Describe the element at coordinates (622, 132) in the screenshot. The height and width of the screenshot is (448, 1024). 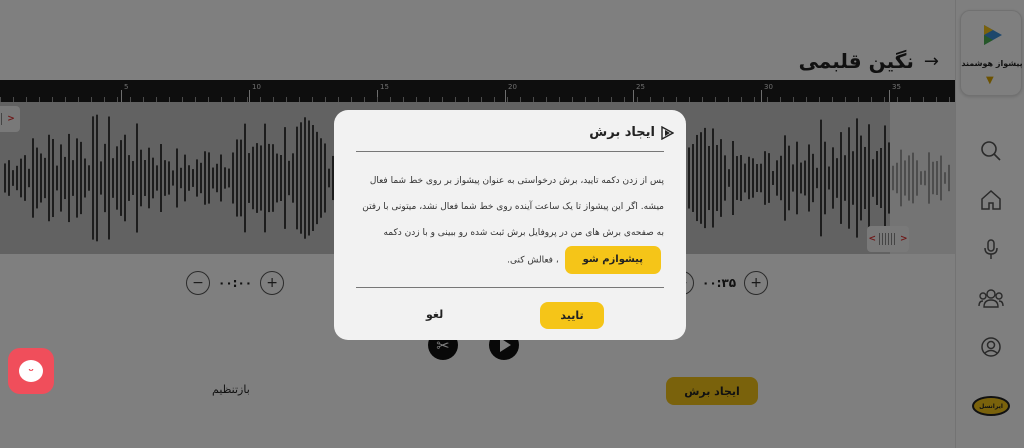
I see `dialog-title: ایجاد برش` at that location.